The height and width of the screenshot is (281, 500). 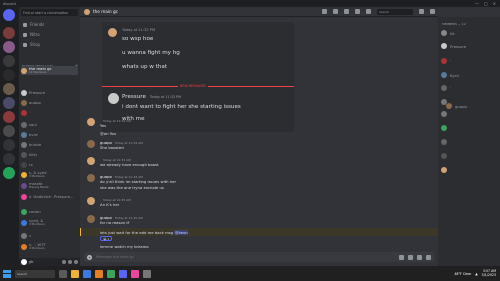 I want to click on explore-icon, so click(x=9, y=159).